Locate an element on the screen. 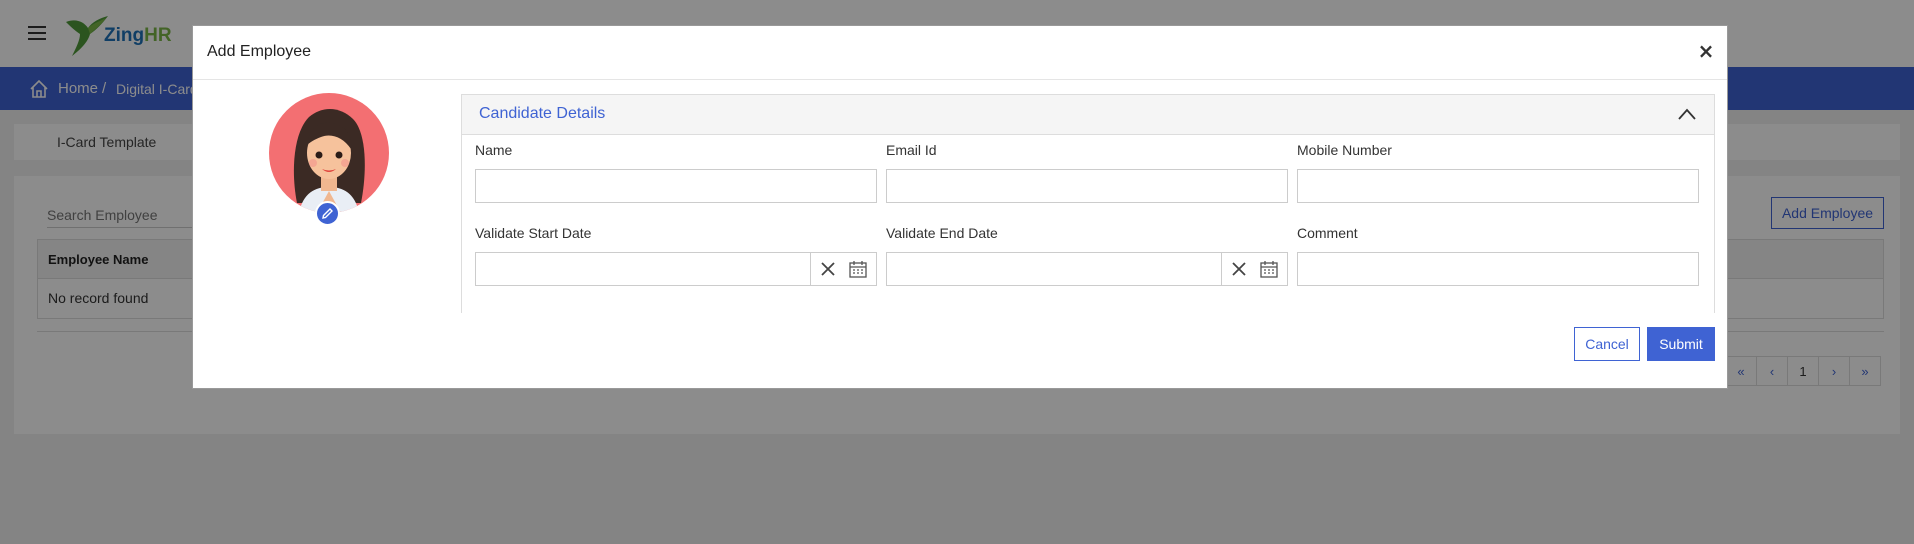  start-date-input is located at coordinates (643, 269).